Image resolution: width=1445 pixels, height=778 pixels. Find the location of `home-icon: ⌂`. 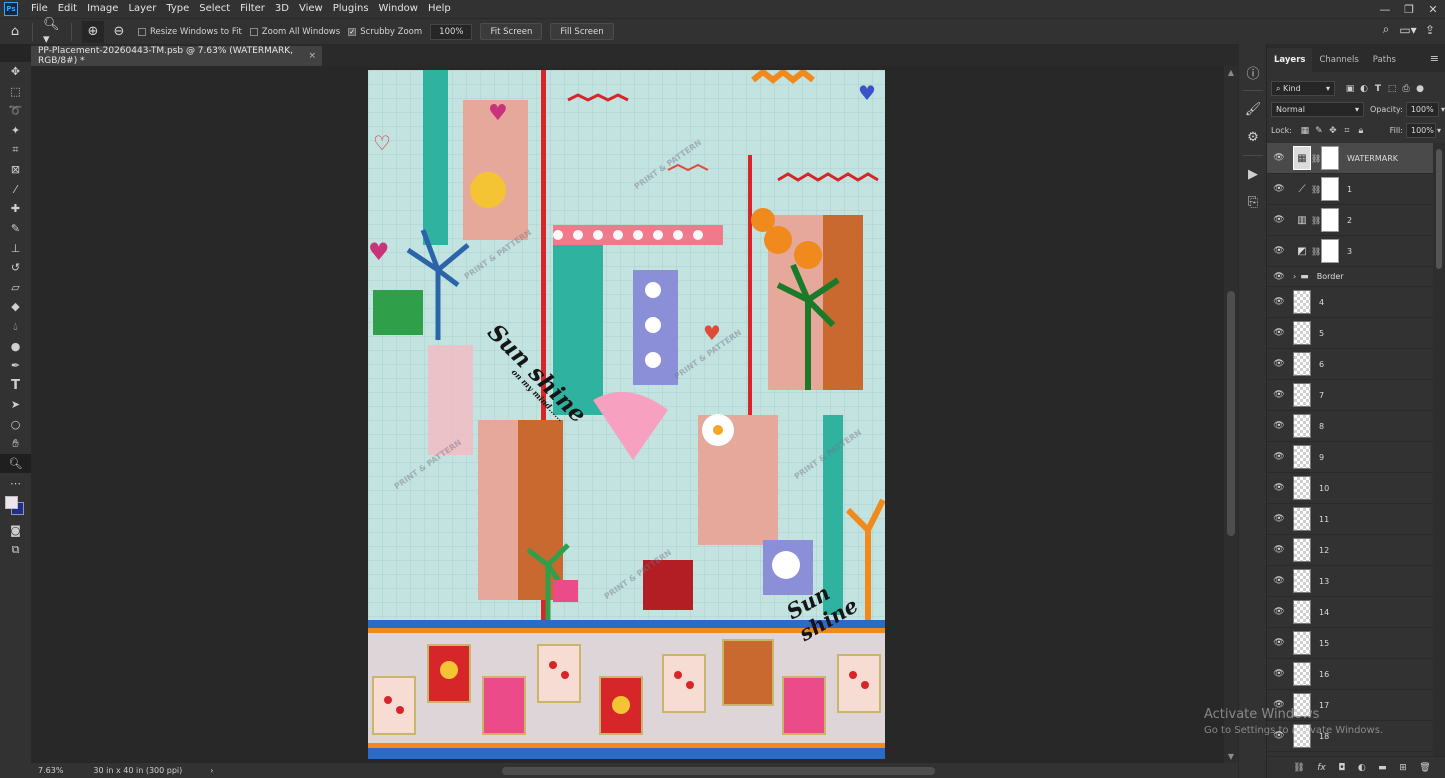

home-icon: ⌂ is located at coordinates (15, 32).